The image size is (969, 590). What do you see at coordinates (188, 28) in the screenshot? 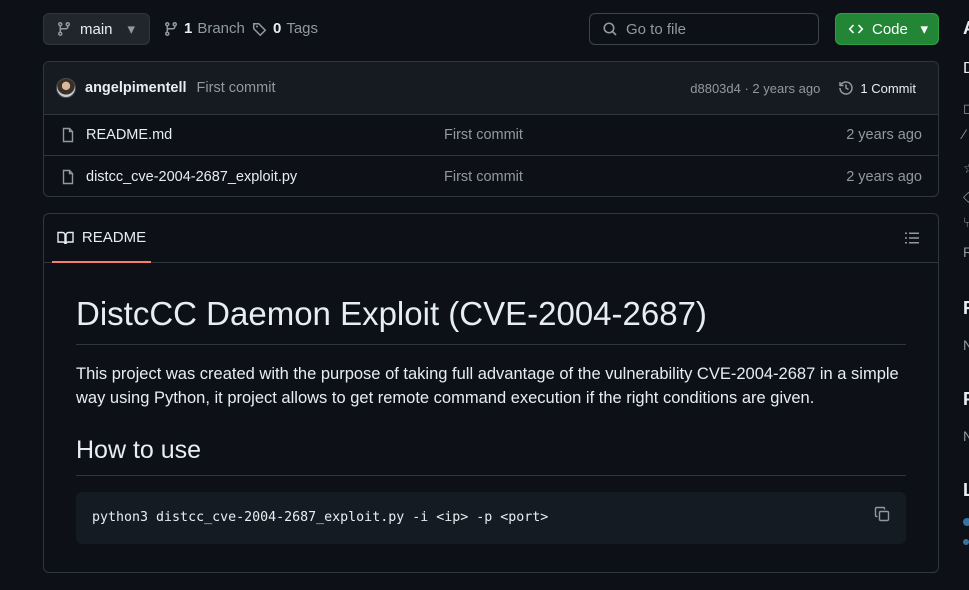
I see `branch-count: 1` at bounding box center [188, 28].